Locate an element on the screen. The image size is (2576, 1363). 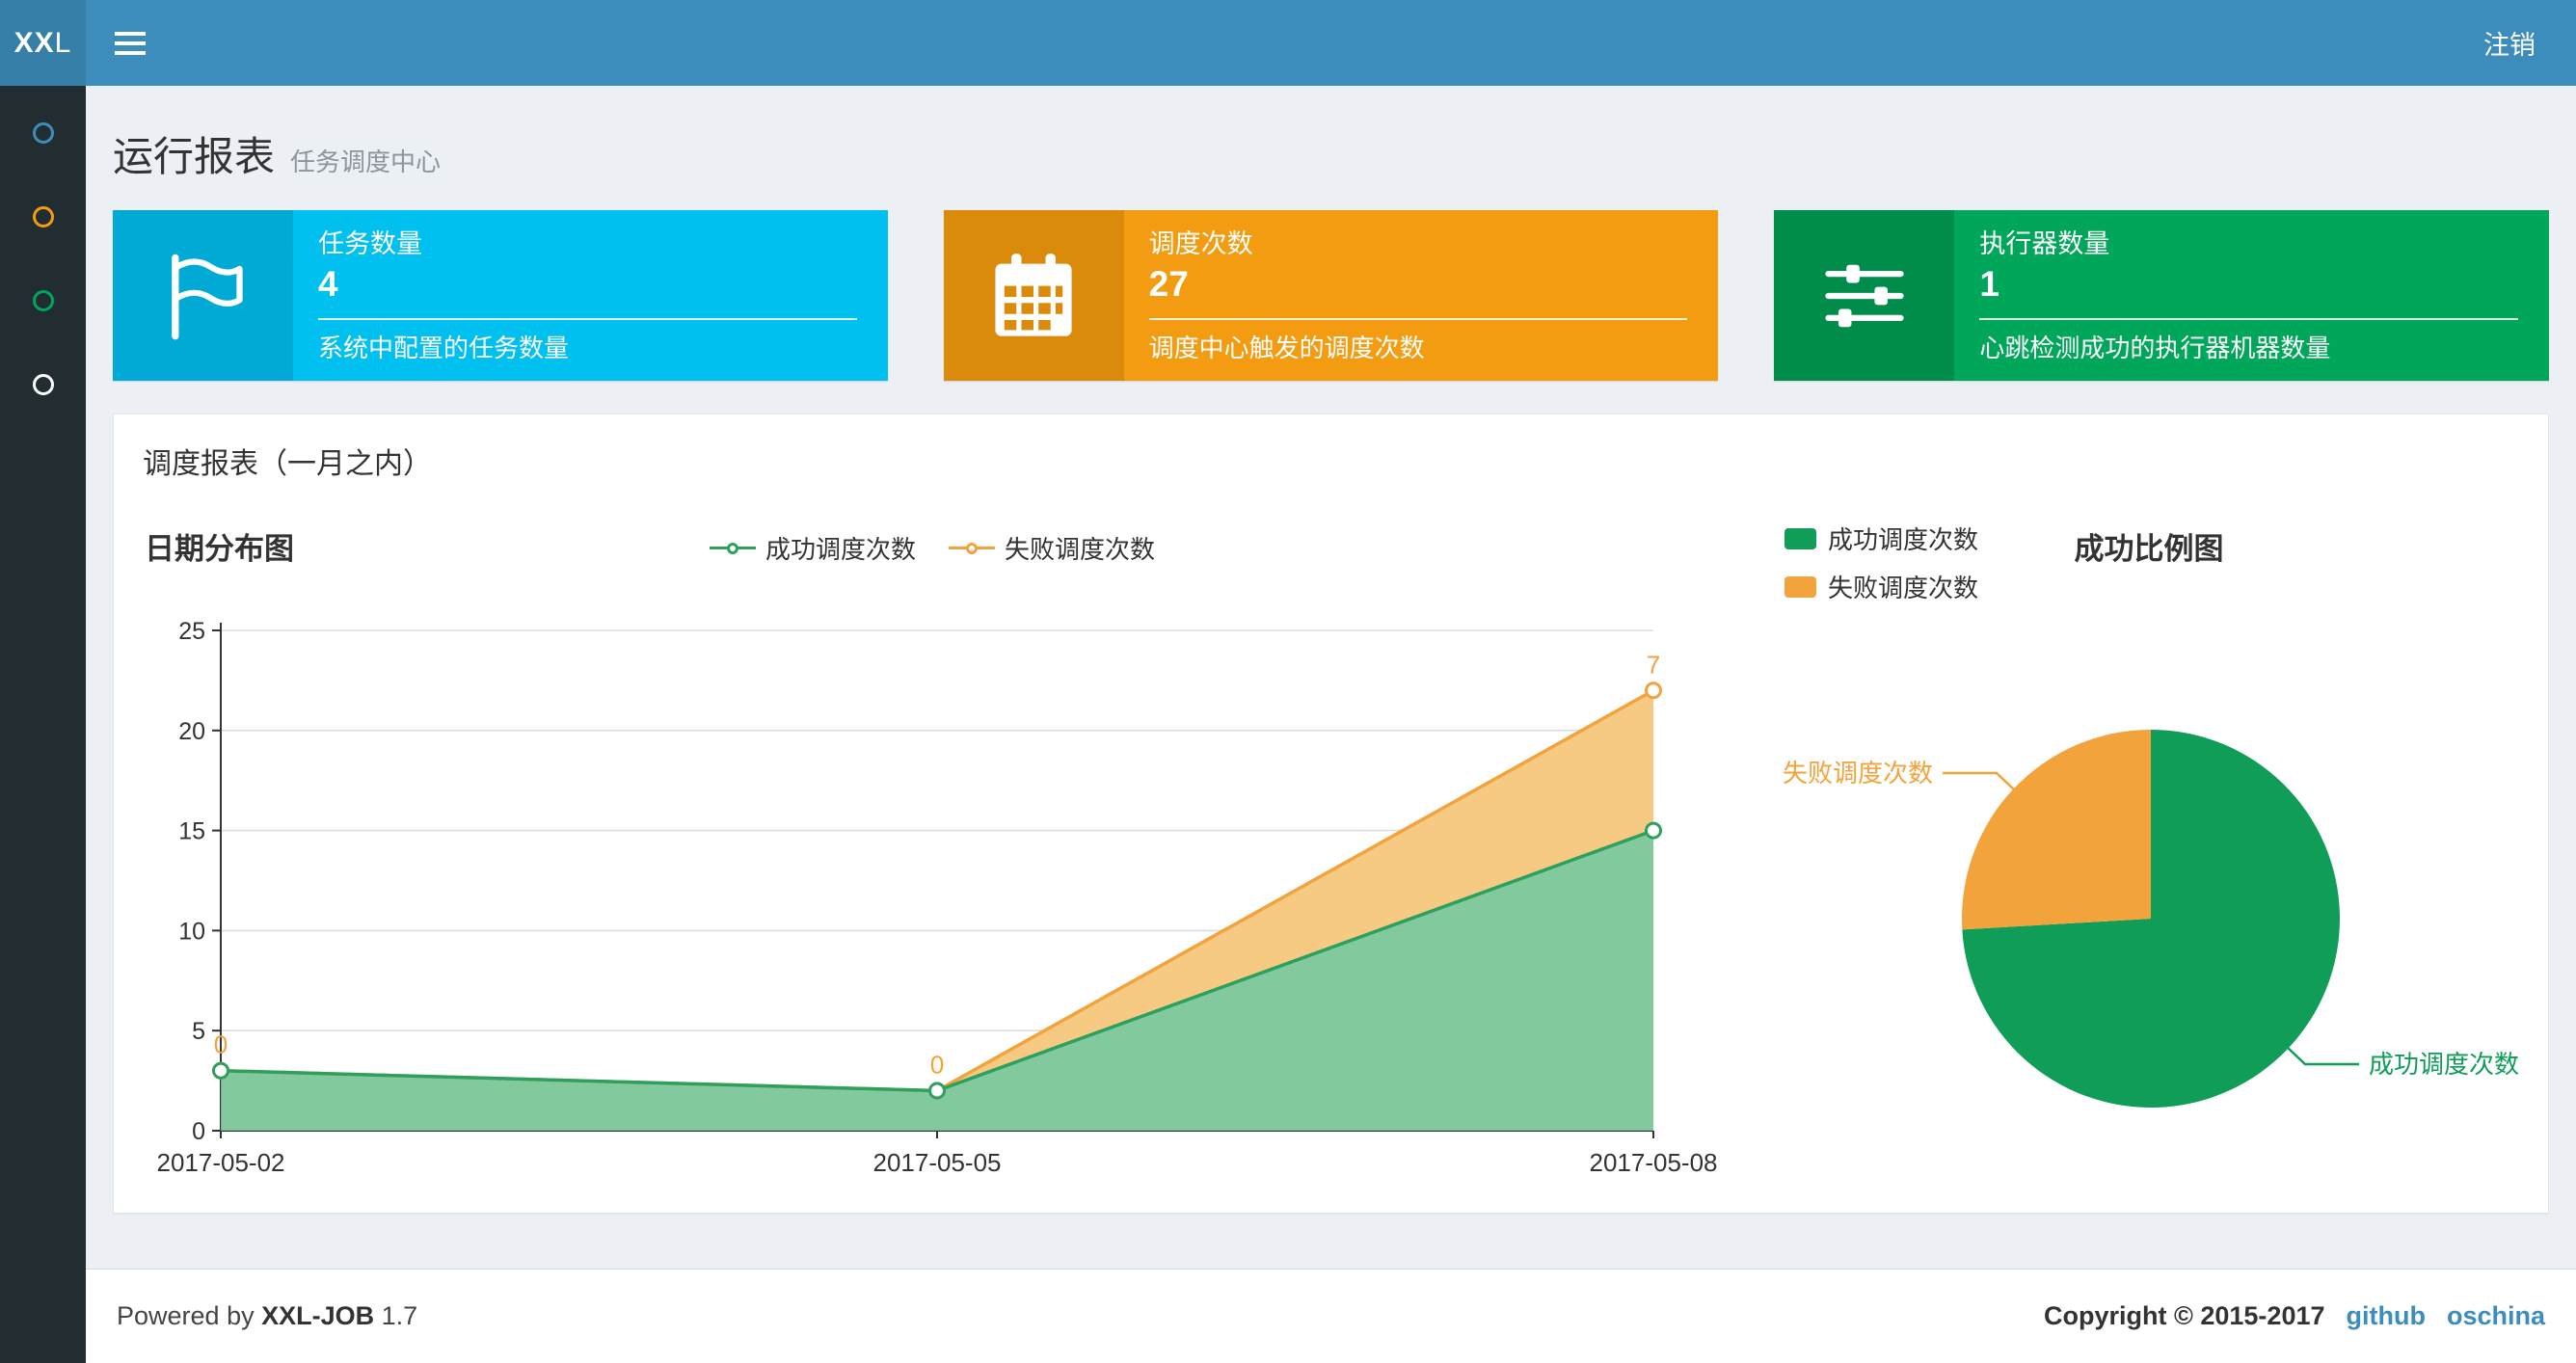
info-box-executor-count: 执行器数量 1 心跳检测成功的执行器机器数量 is located at coordinates (2162, 295).